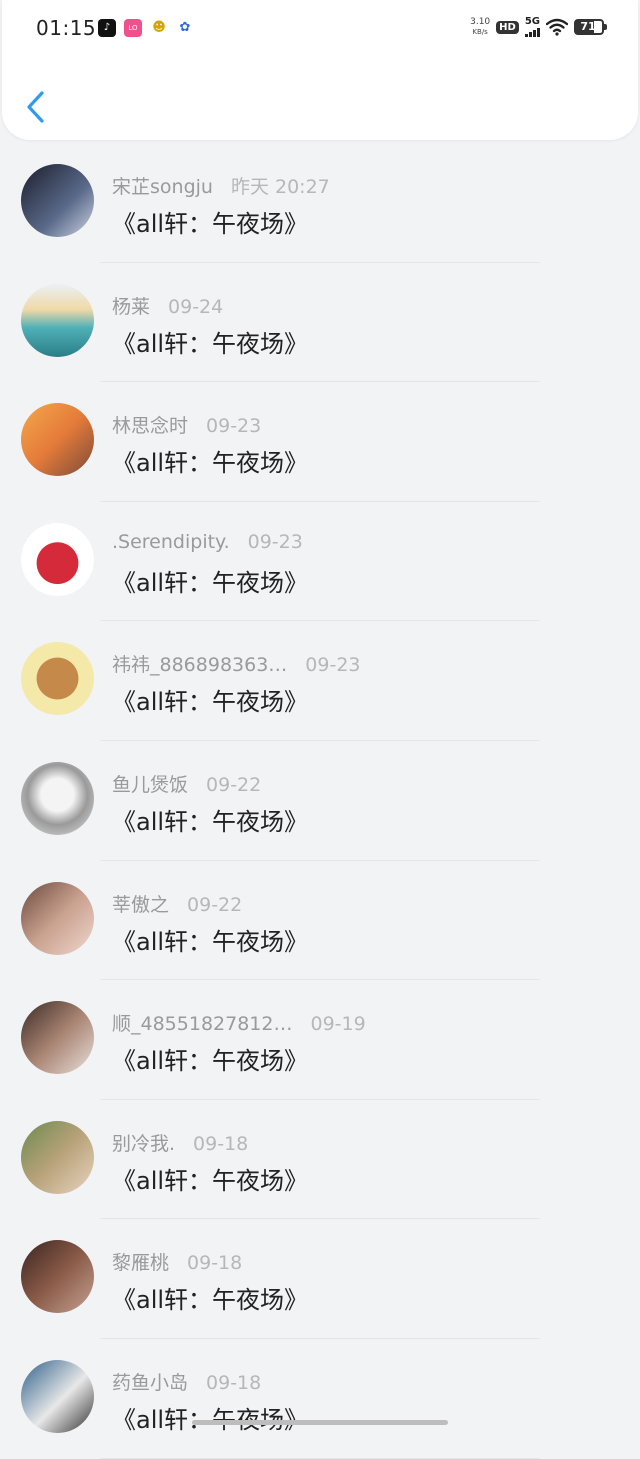  I want to click on notification-app-icons: ♪ LO ☻ ✿, so click(146, 28).